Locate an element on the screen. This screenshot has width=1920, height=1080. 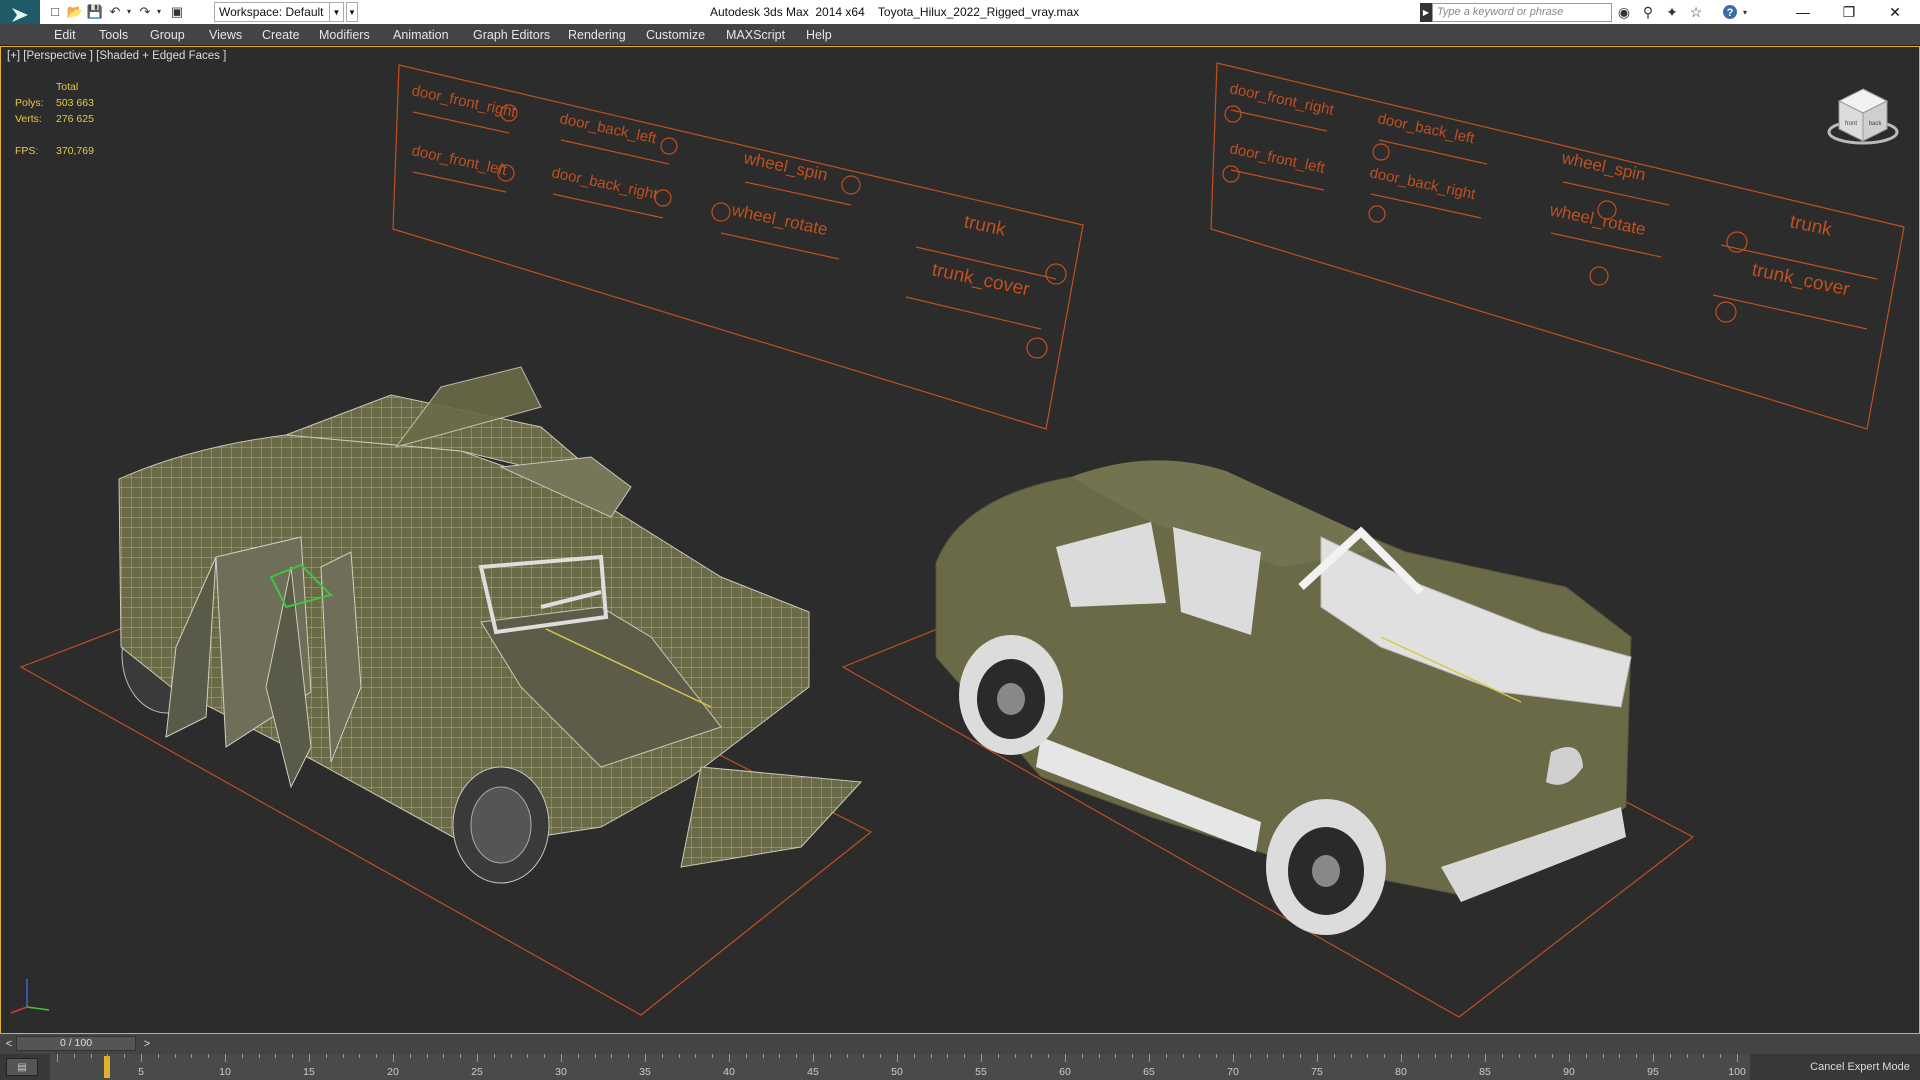
menu-tools: Tools is located at coordinates (113, 35).